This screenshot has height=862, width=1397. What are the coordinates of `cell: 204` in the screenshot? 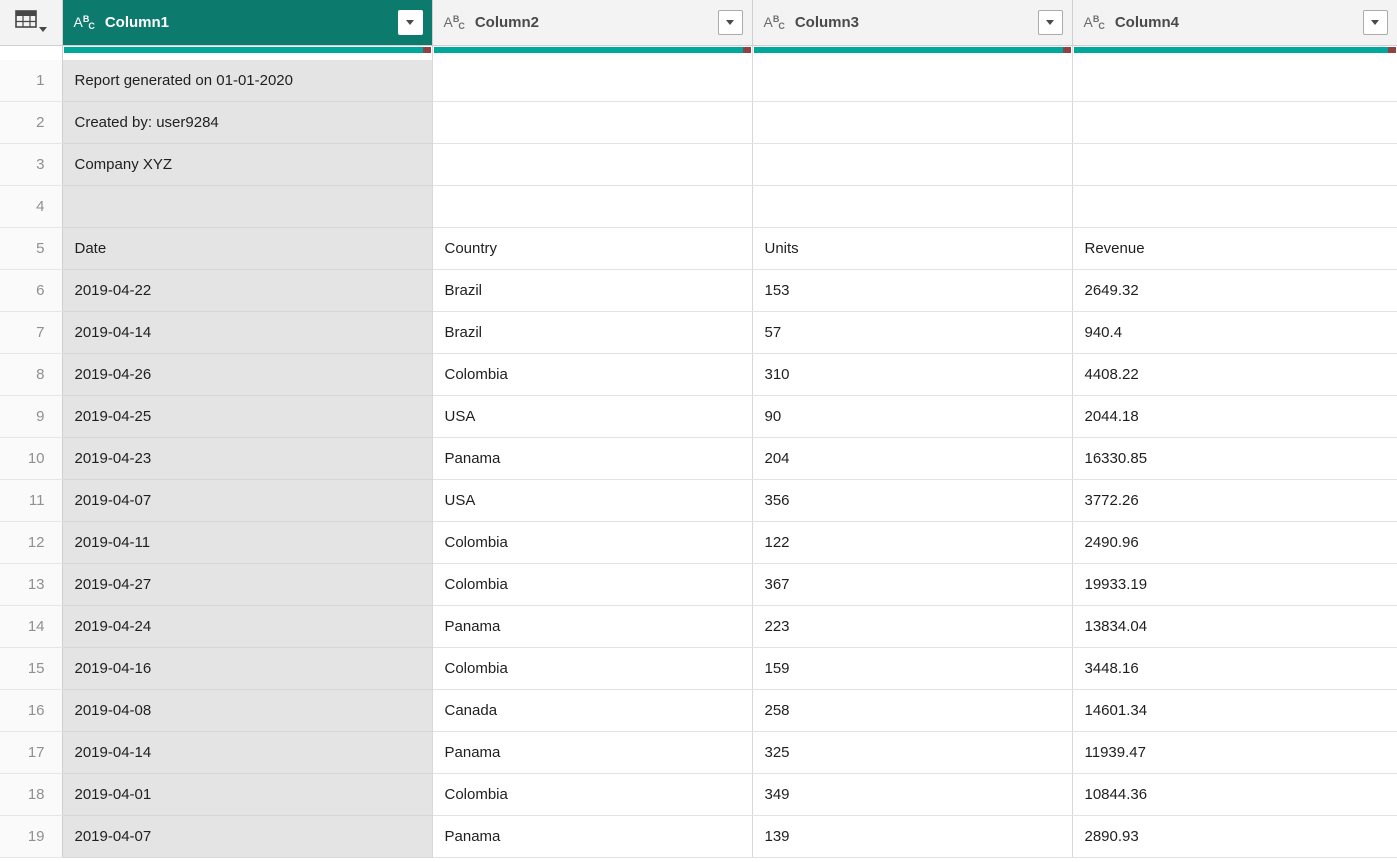 It's located at (912, 458).